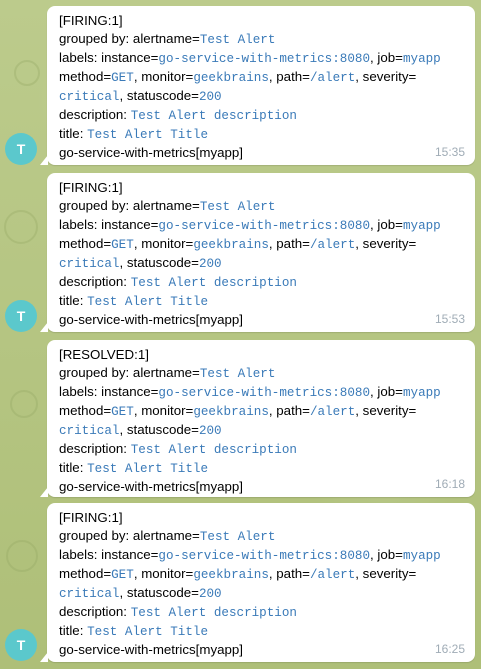 The height and width of the screenshot is (669, 481). I want to click on alert-status: [RESOLVED:1], so click(104, 354).